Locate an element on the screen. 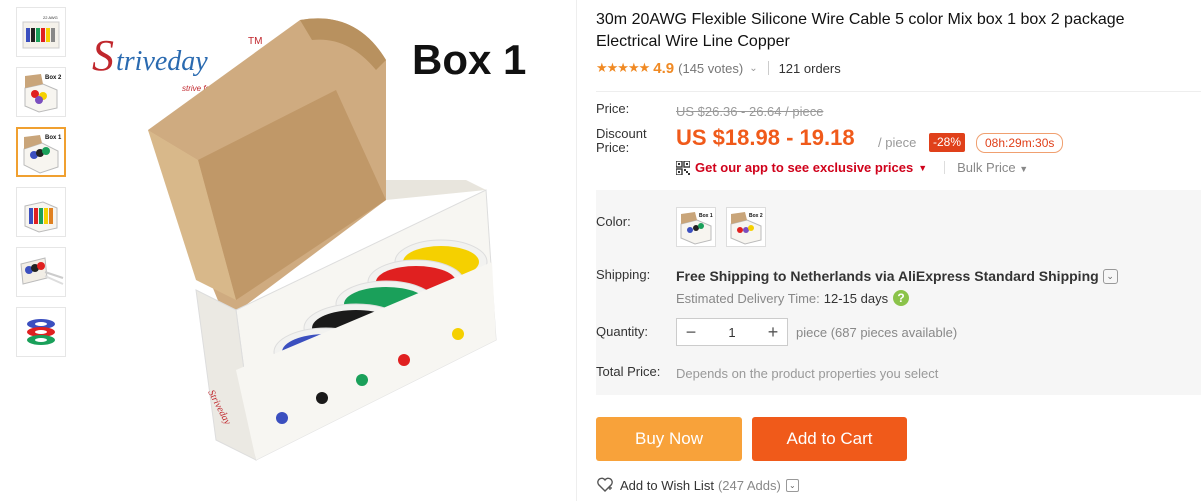 This screenshot has height=501, width=1201. bulk-price-label: Bulk Price is located at coordinates (986, 167).